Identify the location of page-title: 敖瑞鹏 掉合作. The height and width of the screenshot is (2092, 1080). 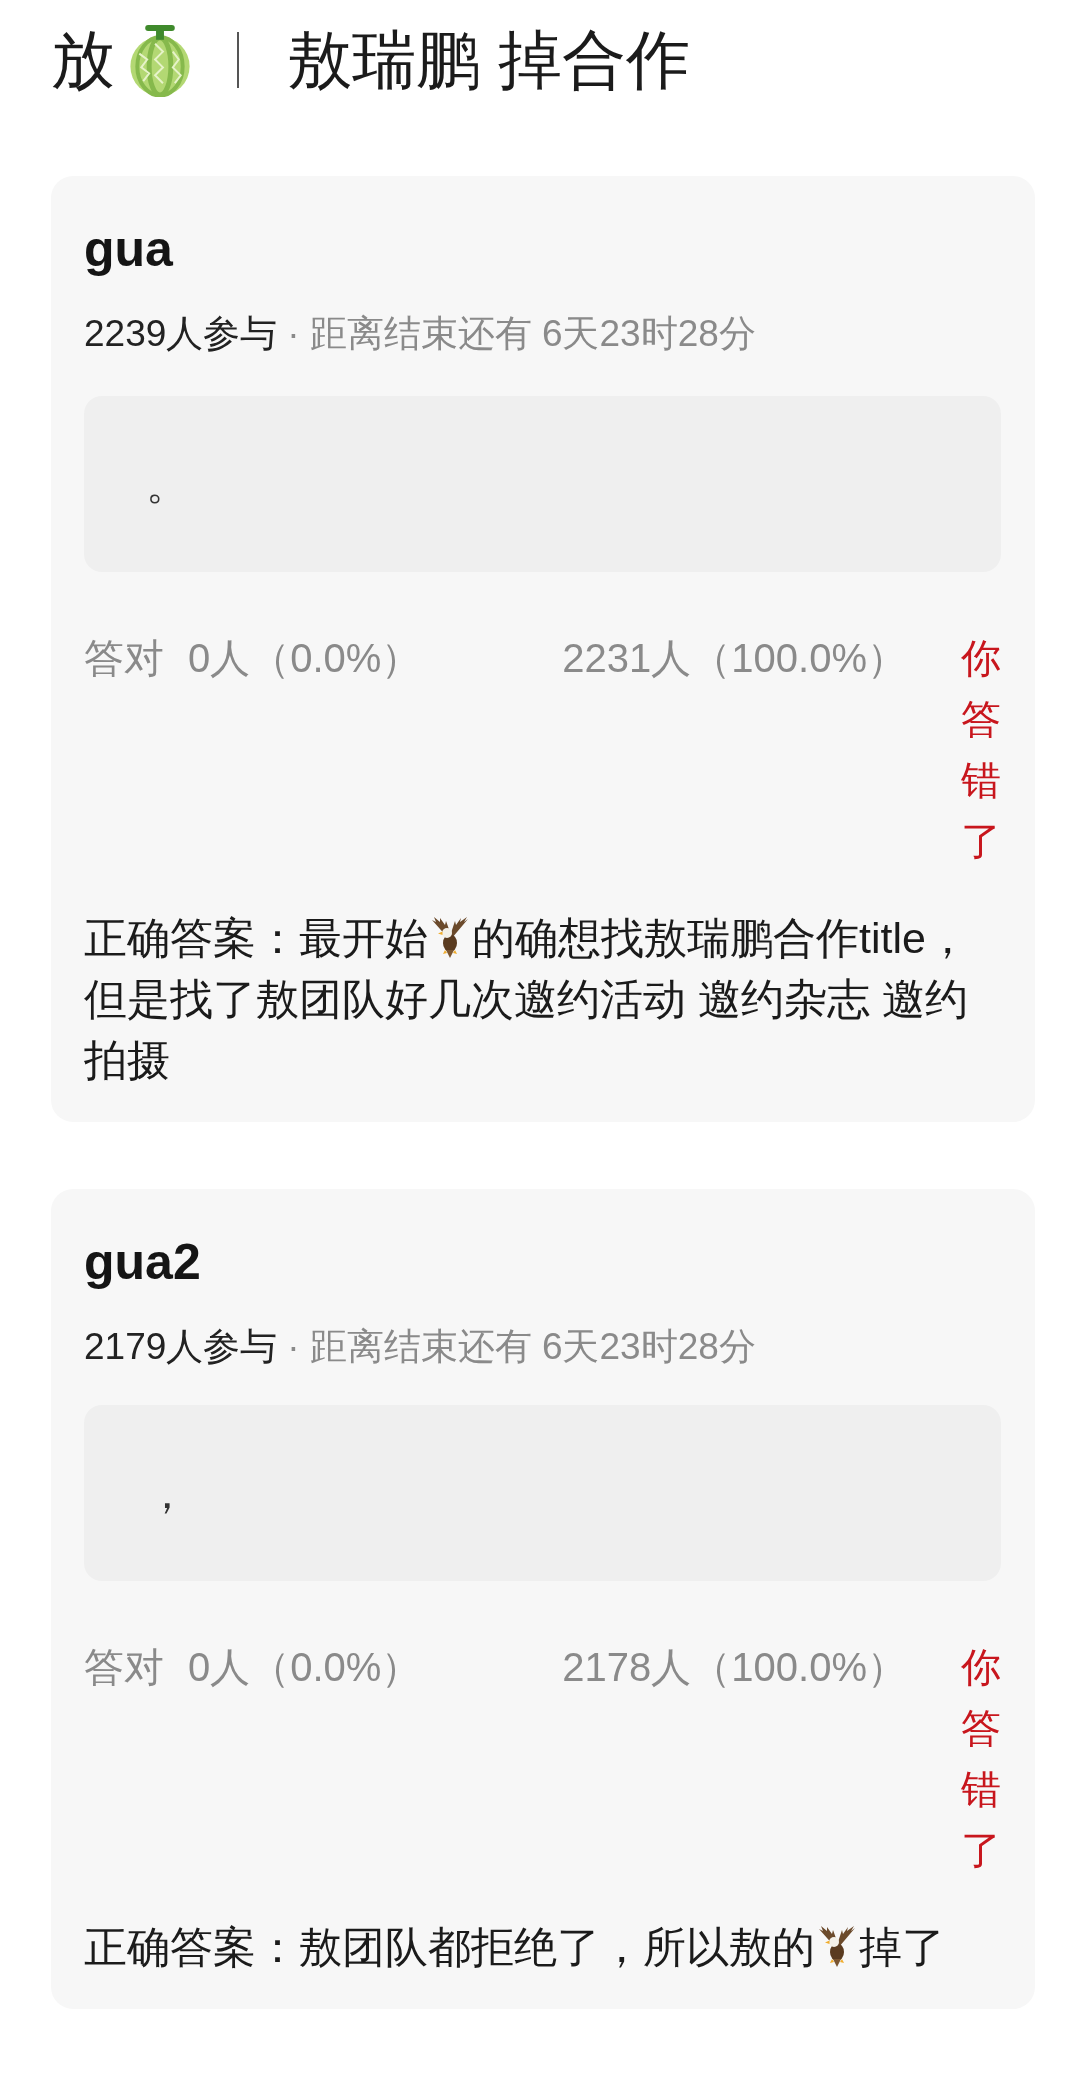
(489, 60).